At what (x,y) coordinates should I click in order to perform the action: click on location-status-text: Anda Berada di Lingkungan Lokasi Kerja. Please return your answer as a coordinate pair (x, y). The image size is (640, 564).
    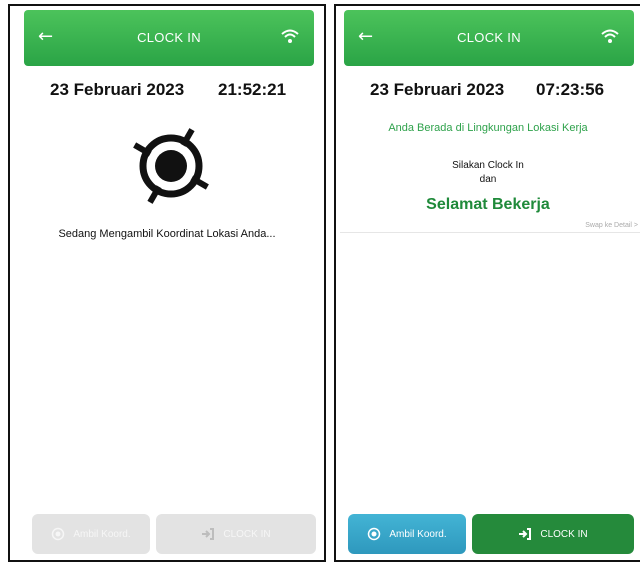
    Looking at the image, I should click on (488, 128).